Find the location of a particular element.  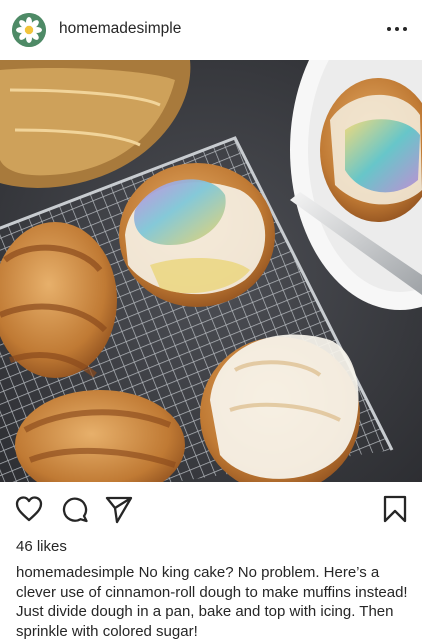

post-header: homemadesimple is located at coordinates (211, 30).